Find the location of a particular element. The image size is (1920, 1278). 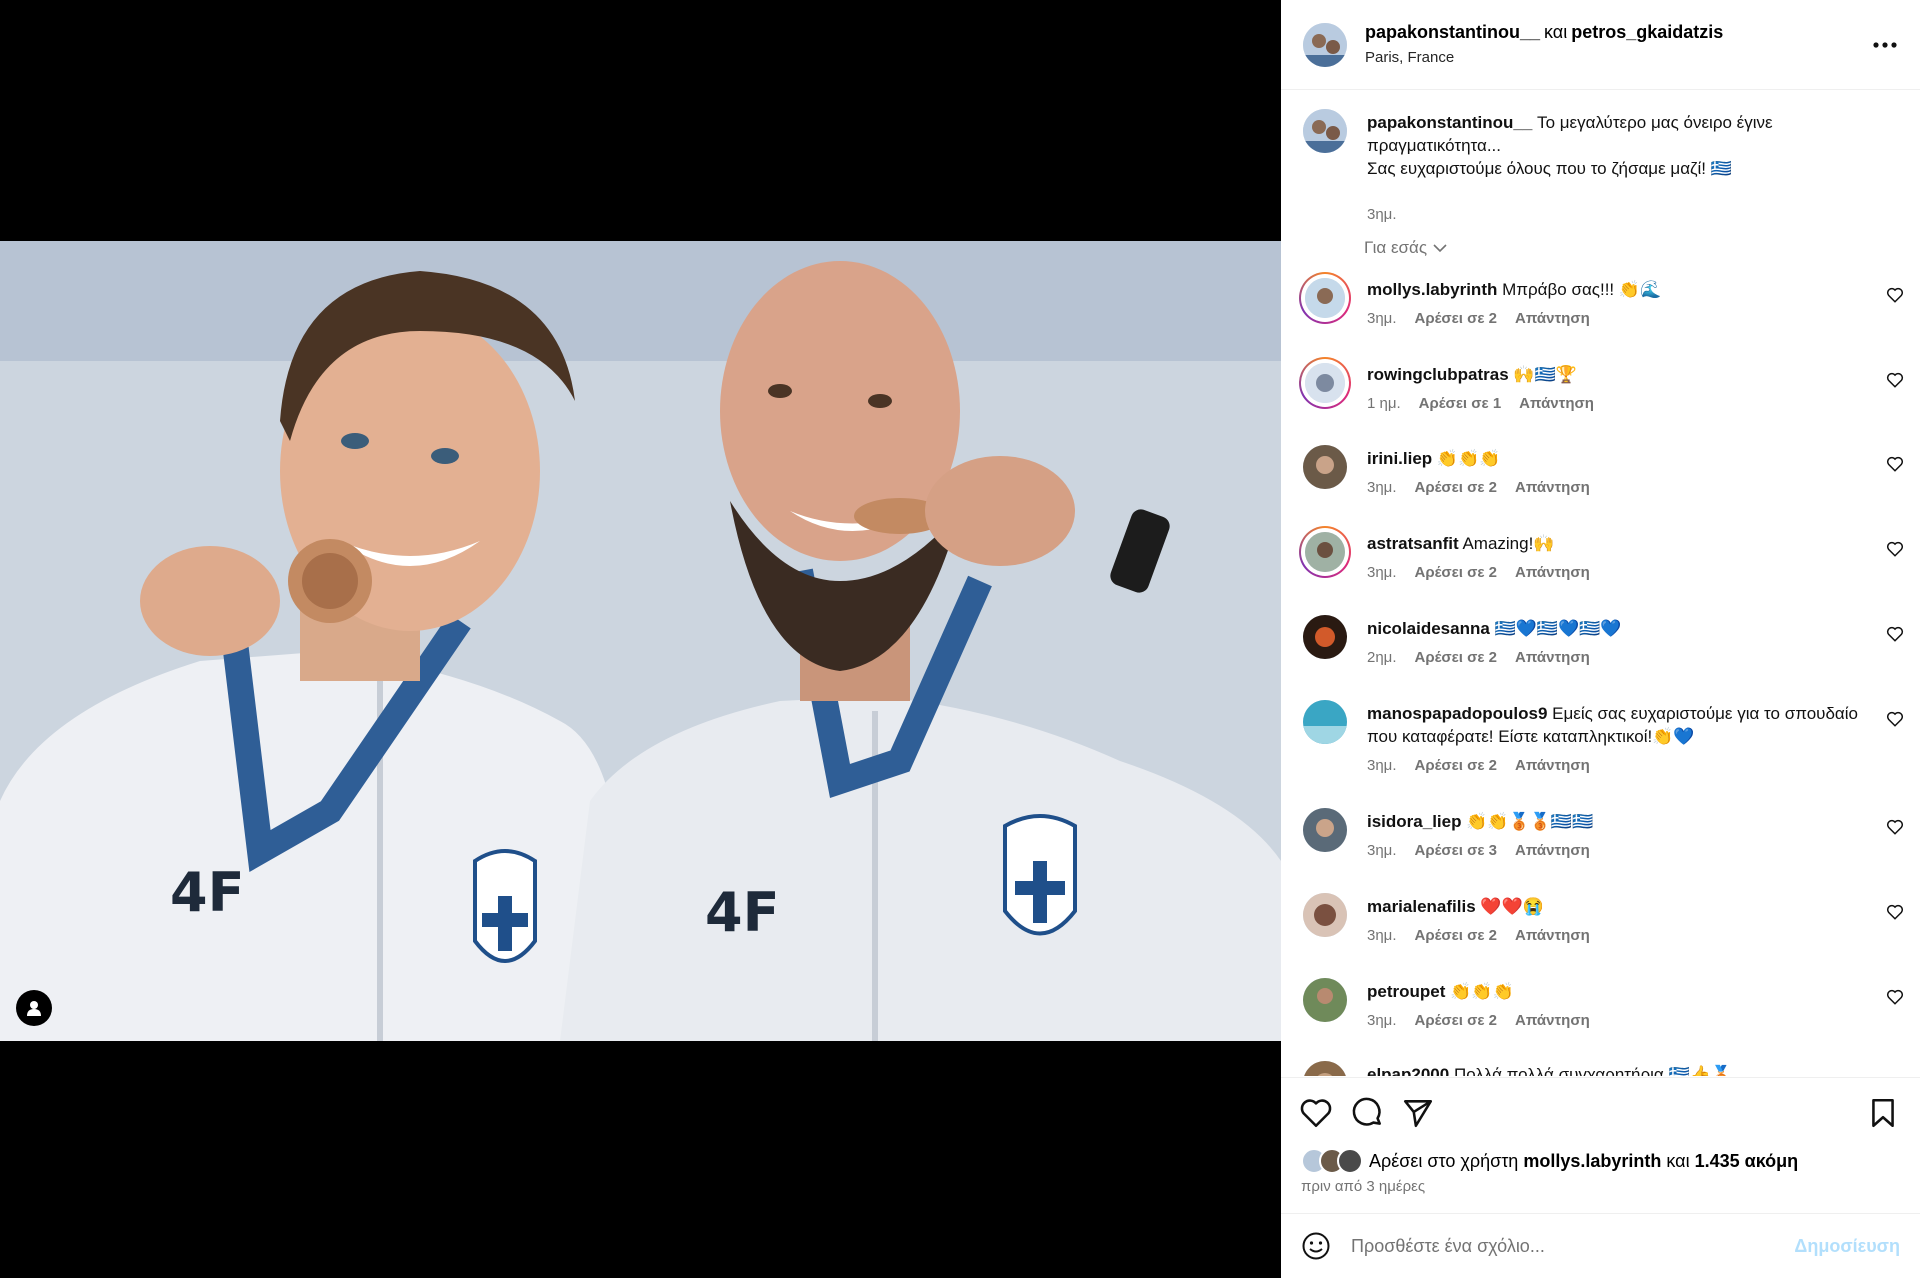

comment-username: nicolaidesanna is located at coordinates (1428, 628).